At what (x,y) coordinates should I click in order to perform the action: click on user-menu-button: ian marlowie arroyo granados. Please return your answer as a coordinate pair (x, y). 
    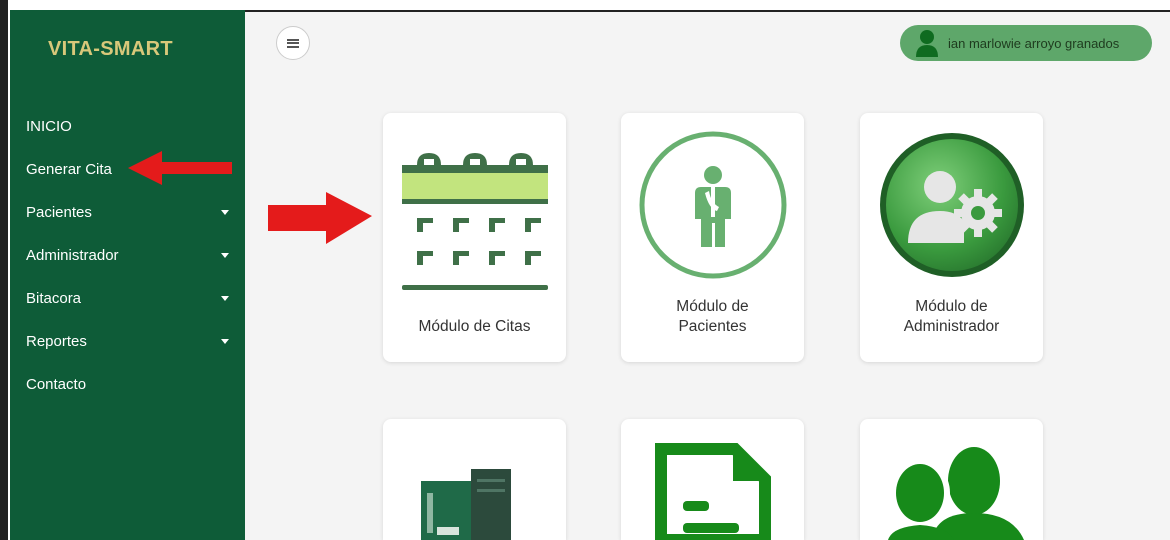
    Looking at the image, I should click on (1026, 43).